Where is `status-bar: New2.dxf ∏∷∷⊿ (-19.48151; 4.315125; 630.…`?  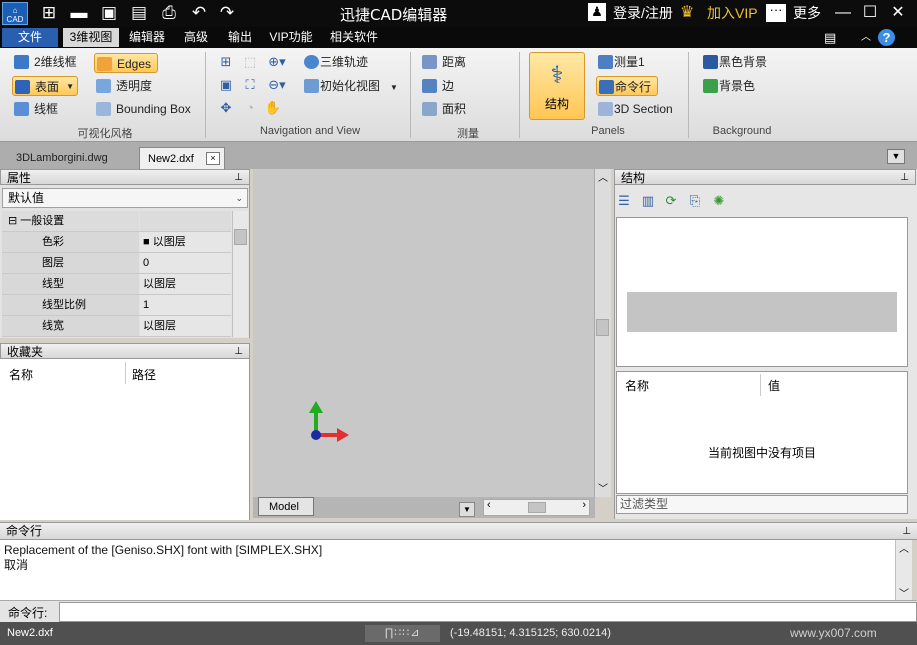 status-bar: New2.dxf ∏∷∷⊿ (-19.48151; 4.315125; 630.… is located at coordinates (458, 633).